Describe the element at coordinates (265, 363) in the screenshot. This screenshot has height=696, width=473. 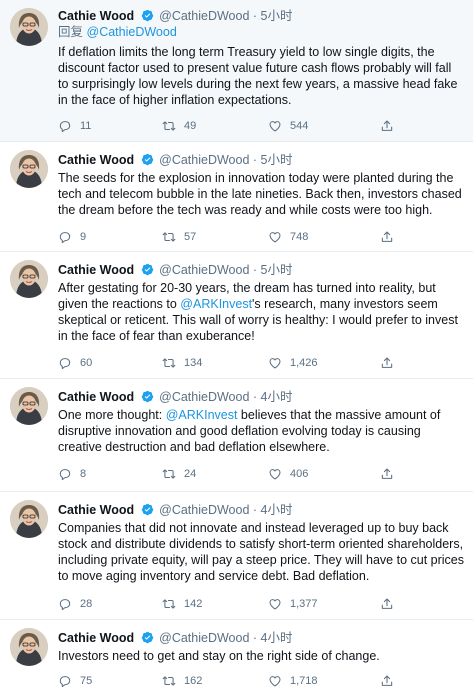
I see `tweet-actions: 60 134 1,426` at that location.